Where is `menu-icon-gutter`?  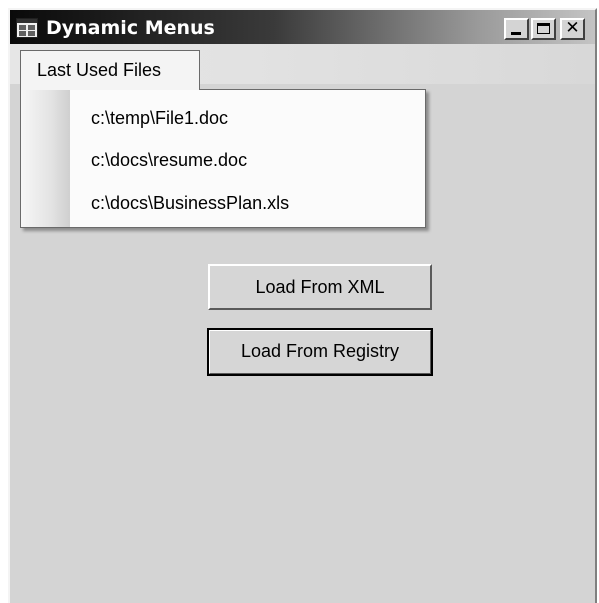
menu-icon-gutter is located at coordinates (45, 158).